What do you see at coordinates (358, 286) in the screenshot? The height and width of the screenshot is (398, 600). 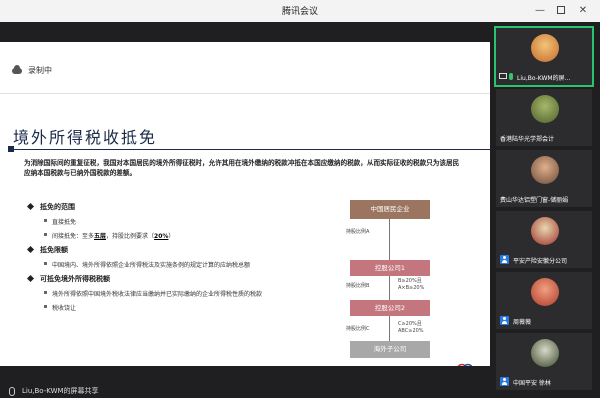 I see `diagram-label: 持股比例B` at bounding box center [358, 286].